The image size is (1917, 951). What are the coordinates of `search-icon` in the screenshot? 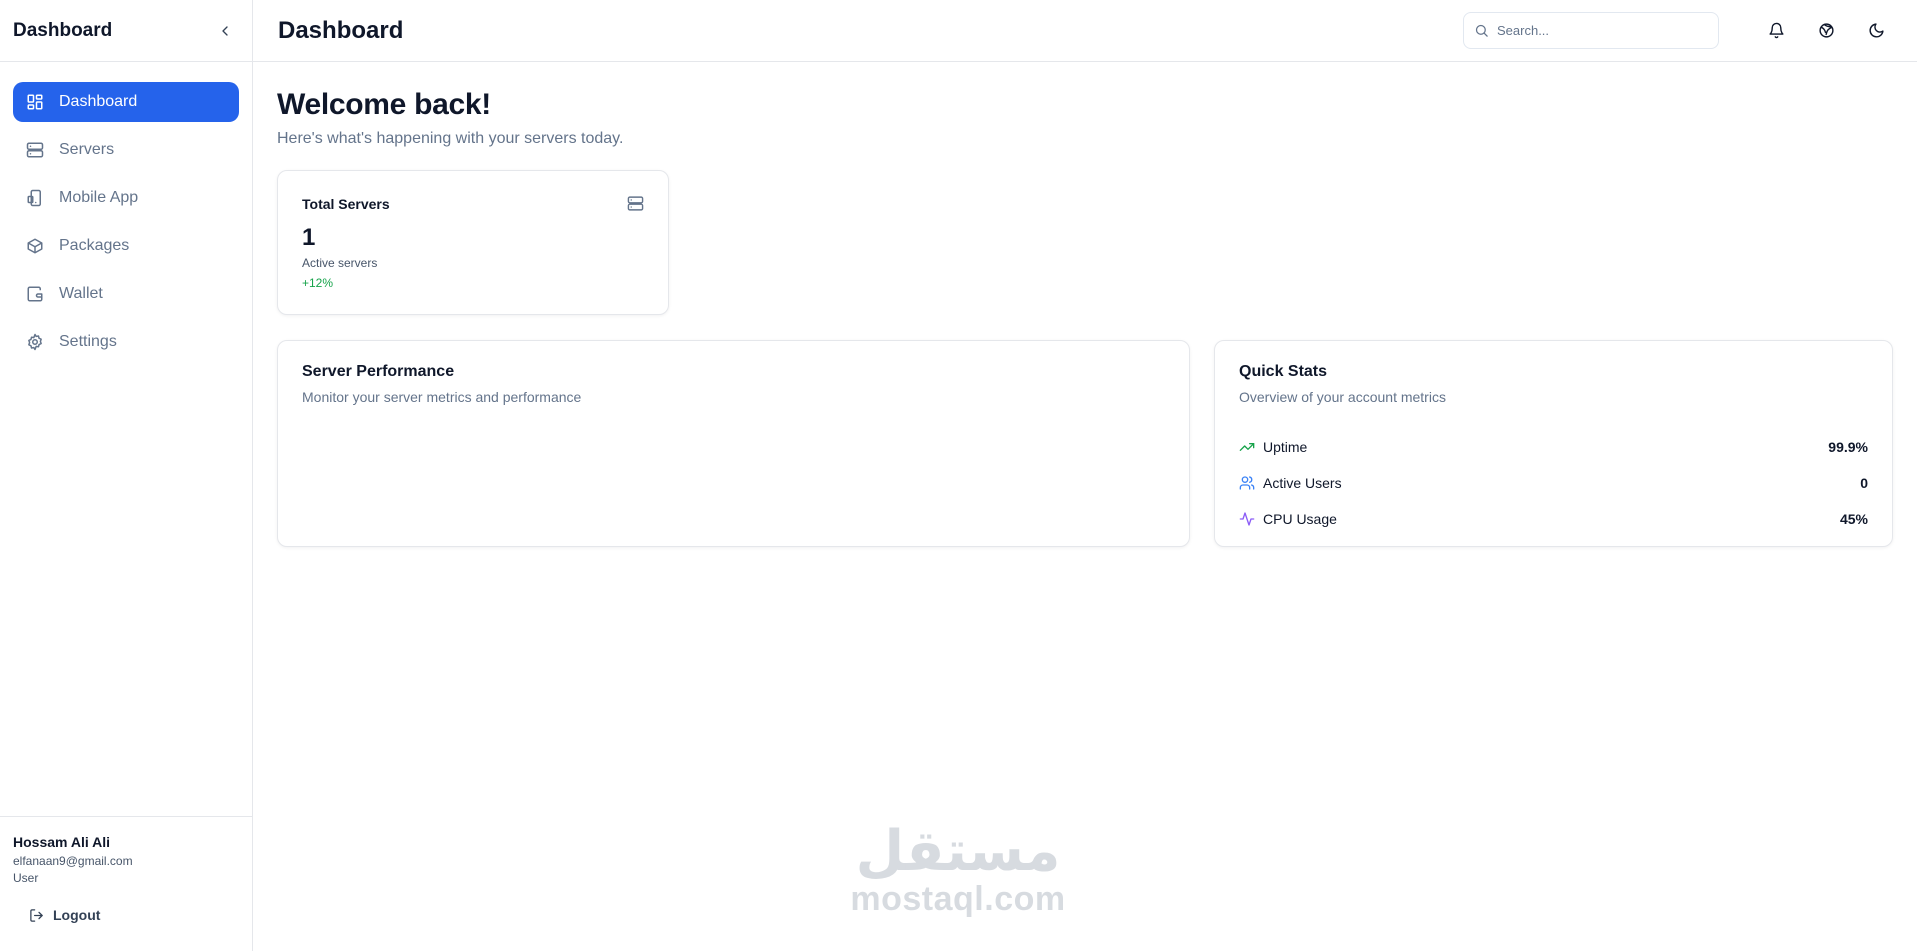 It's located at (1481, 30).